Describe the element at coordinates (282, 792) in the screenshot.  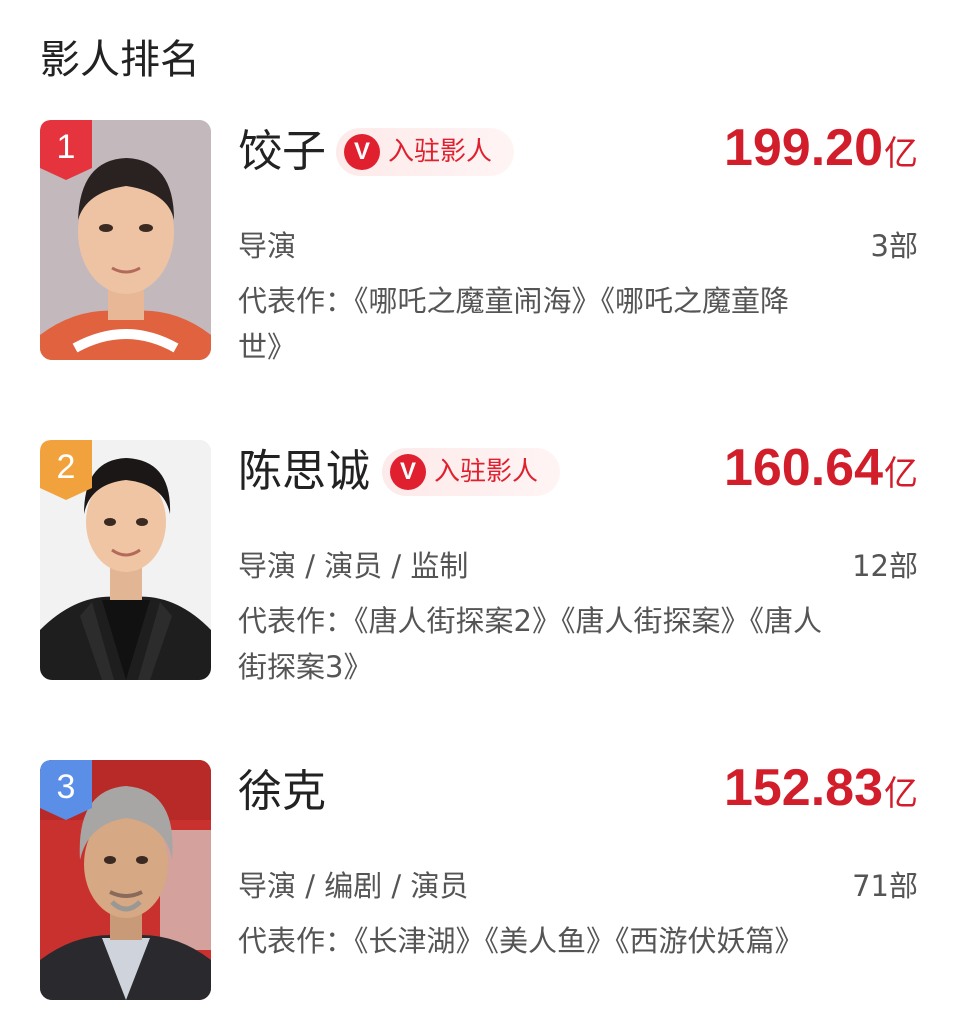
I see `person-name: 徐克` at that location.